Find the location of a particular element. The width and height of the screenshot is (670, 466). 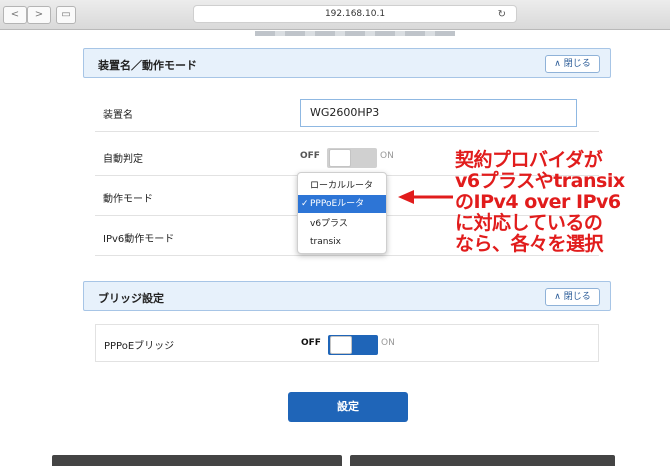

section-title: 装置名／動作モード is located at coordinates (147, 65).